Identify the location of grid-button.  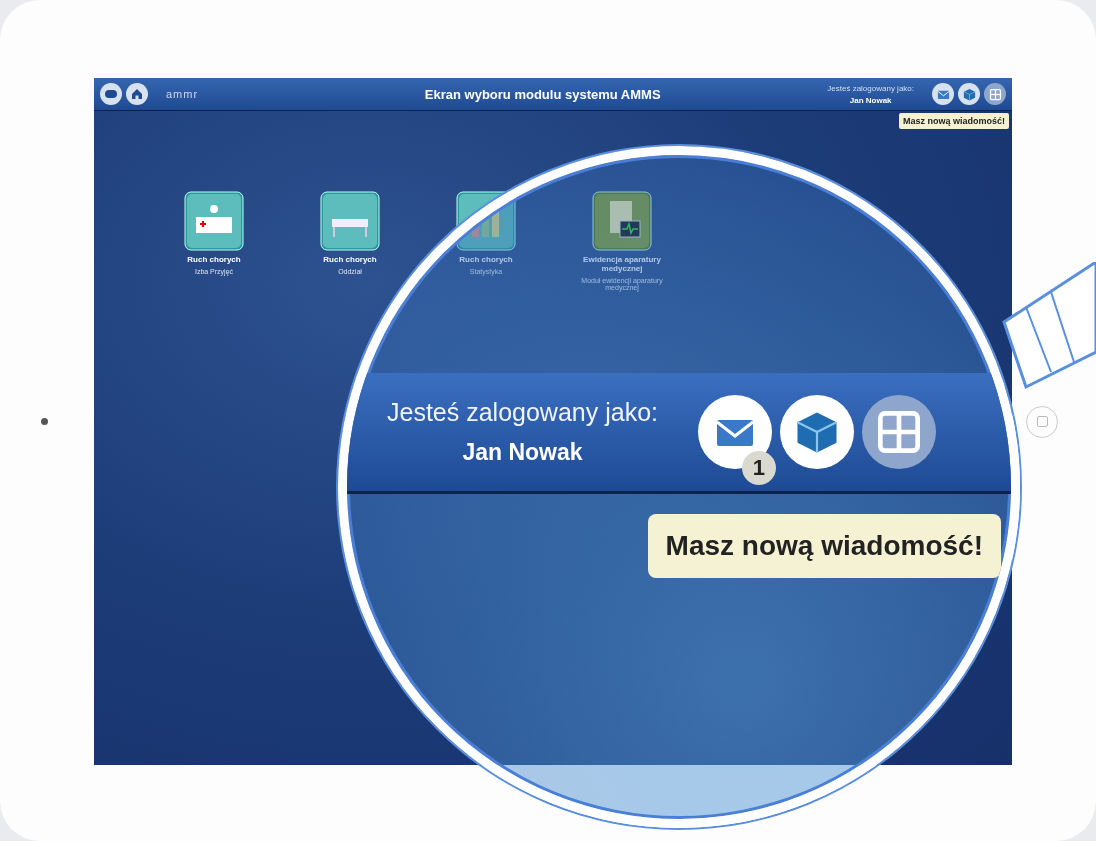
(995, 94).